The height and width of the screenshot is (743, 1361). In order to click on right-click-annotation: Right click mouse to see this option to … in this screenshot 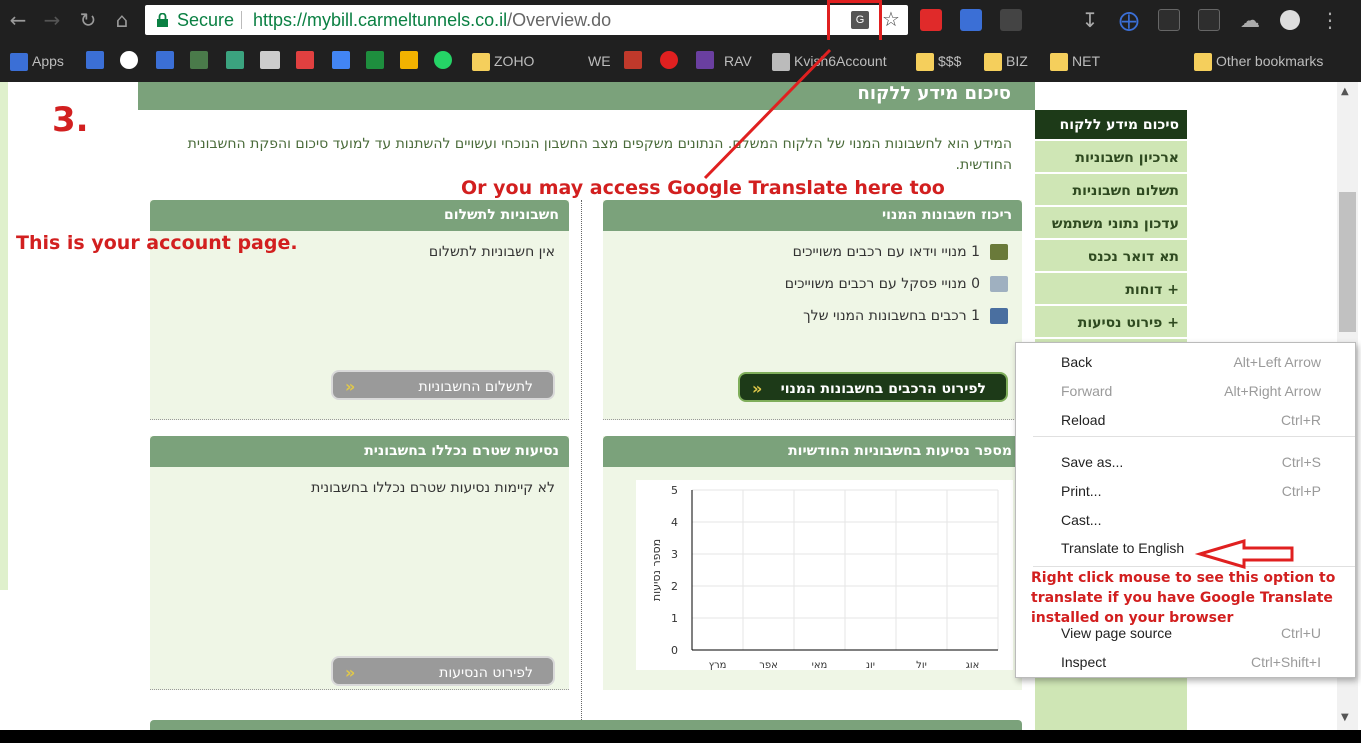, I will do `click(1183, 598)`.